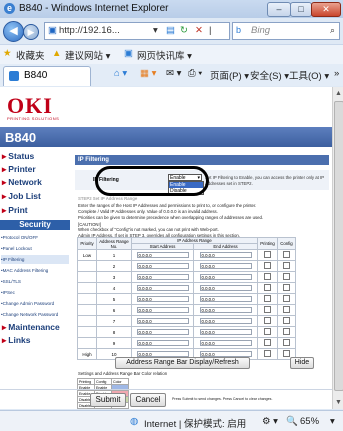  I want to click on feeds-icon: ▦ ▾, so click(148, 73).